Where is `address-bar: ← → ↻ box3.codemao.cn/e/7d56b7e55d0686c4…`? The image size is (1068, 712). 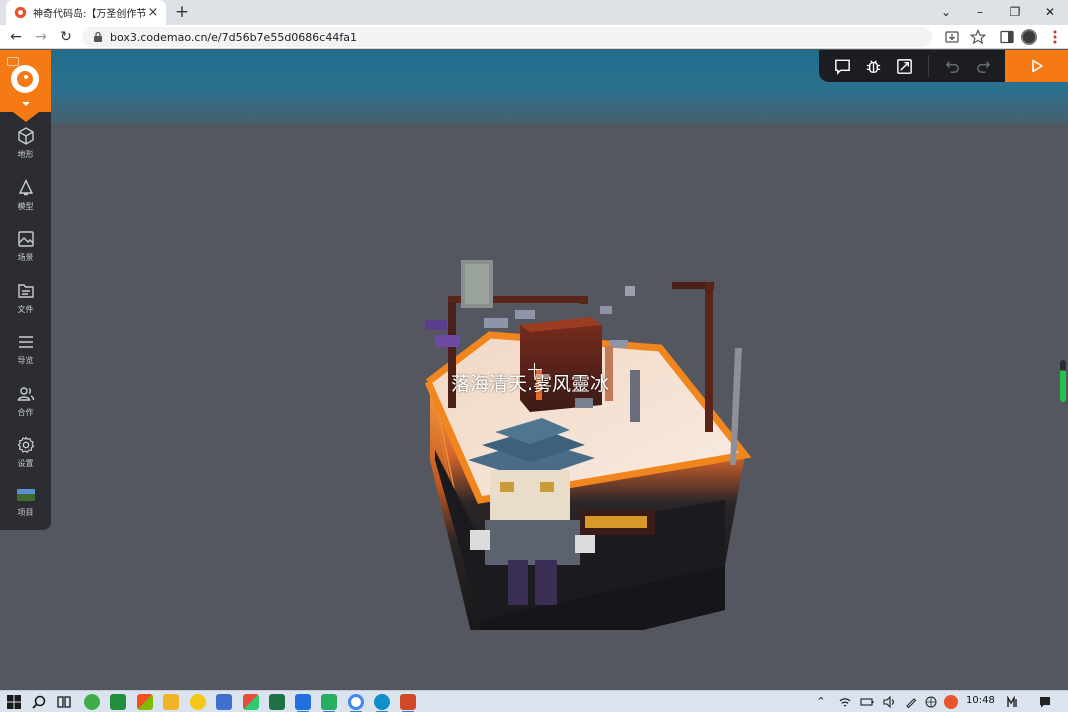
address-bar: ← → ↻ box3.codemao.cn/e/7d56b7e55d0686c4… is located at coordinates (534, 37).